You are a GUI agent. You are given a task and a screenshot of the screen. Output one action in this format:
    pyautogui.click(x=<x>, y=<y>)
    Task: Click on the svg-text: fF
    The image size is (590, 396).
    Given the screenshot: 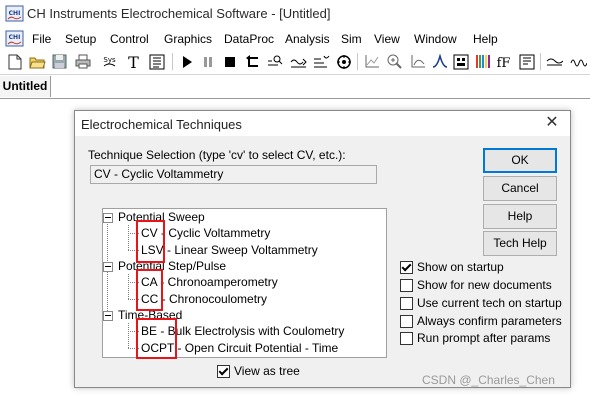 What is the action you would take?
    pyautogui.click(x=504, y=63)
    